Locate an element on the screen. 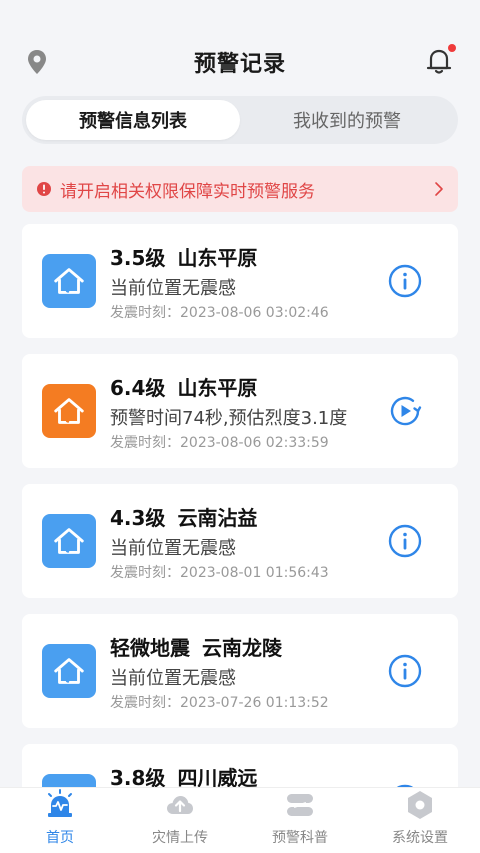 The width and height of the screenshot is (480, 853). book-icon is located at coordinates (300, 805).